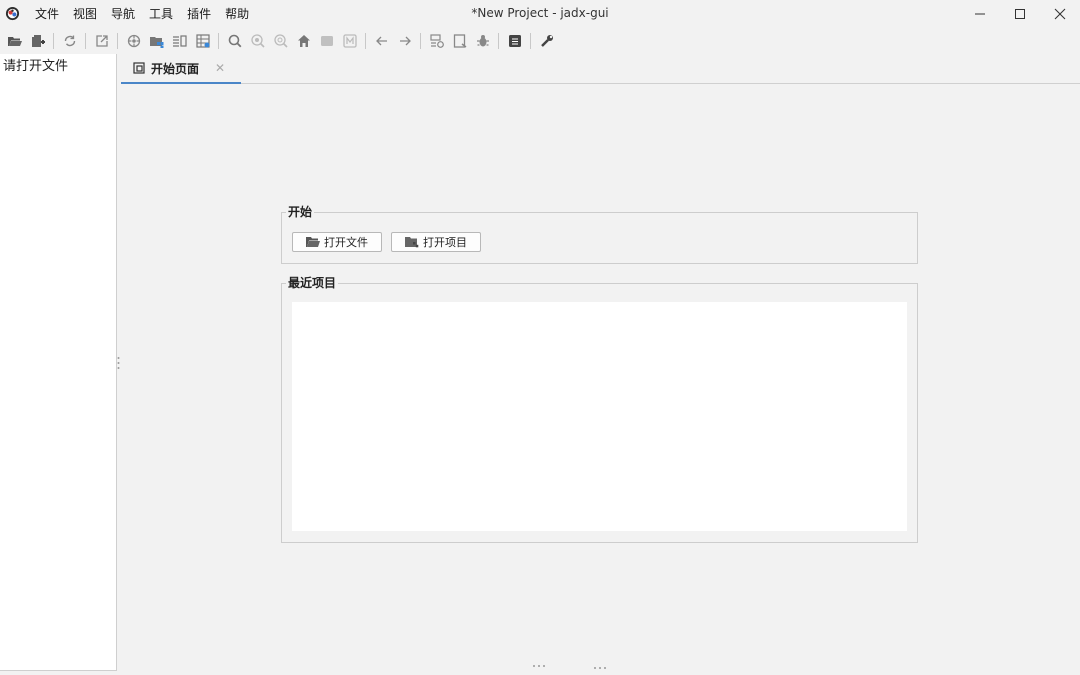 The width and height of the screenshot is (1080, 675). What do you see at coordinates (412, 242) in the screenshot?
I see `project-icon` at bounding box center [412, 242].